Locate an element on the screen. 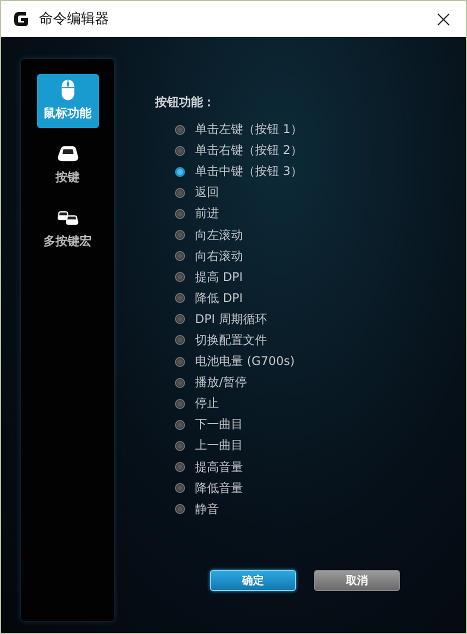 This screenshot has height=634, width=467. option-label: 静音 is located at coordinates (207, 509).